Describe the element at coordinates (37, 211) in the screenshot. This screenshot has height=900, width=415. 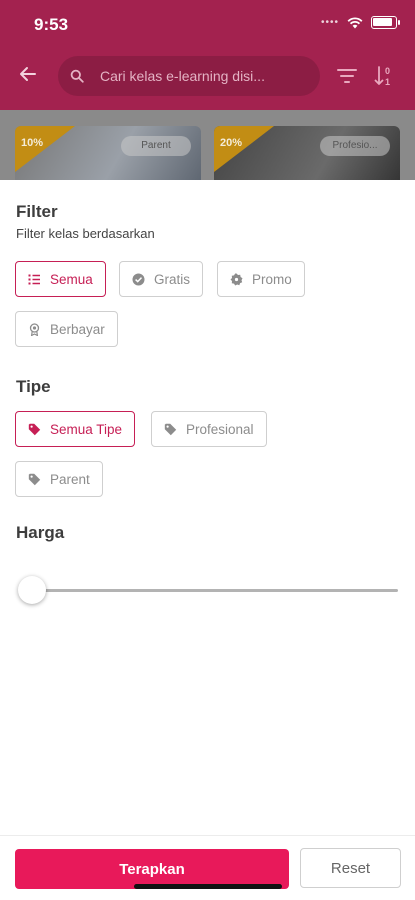
I see `filter-title: Filter` at that location.